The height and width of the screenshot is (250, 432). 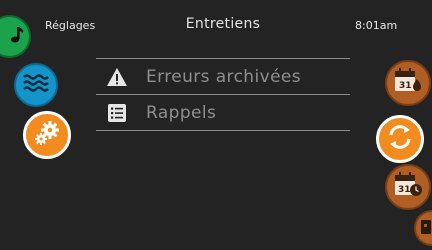 I want to click on calendar-clock-icon: 31, so click(x=408, y=187).